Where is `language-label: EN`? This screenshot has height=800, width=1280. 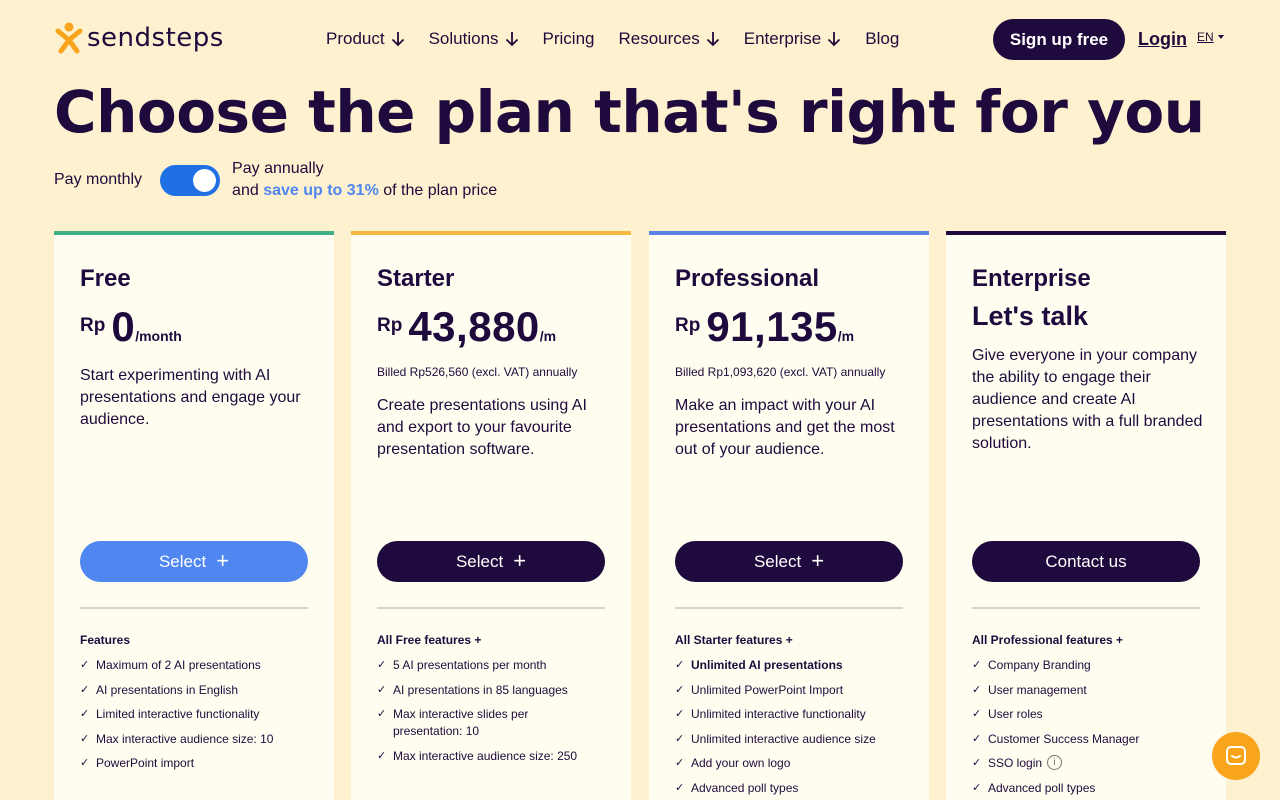
language-label: EN is located at coordinates (1205, 37).